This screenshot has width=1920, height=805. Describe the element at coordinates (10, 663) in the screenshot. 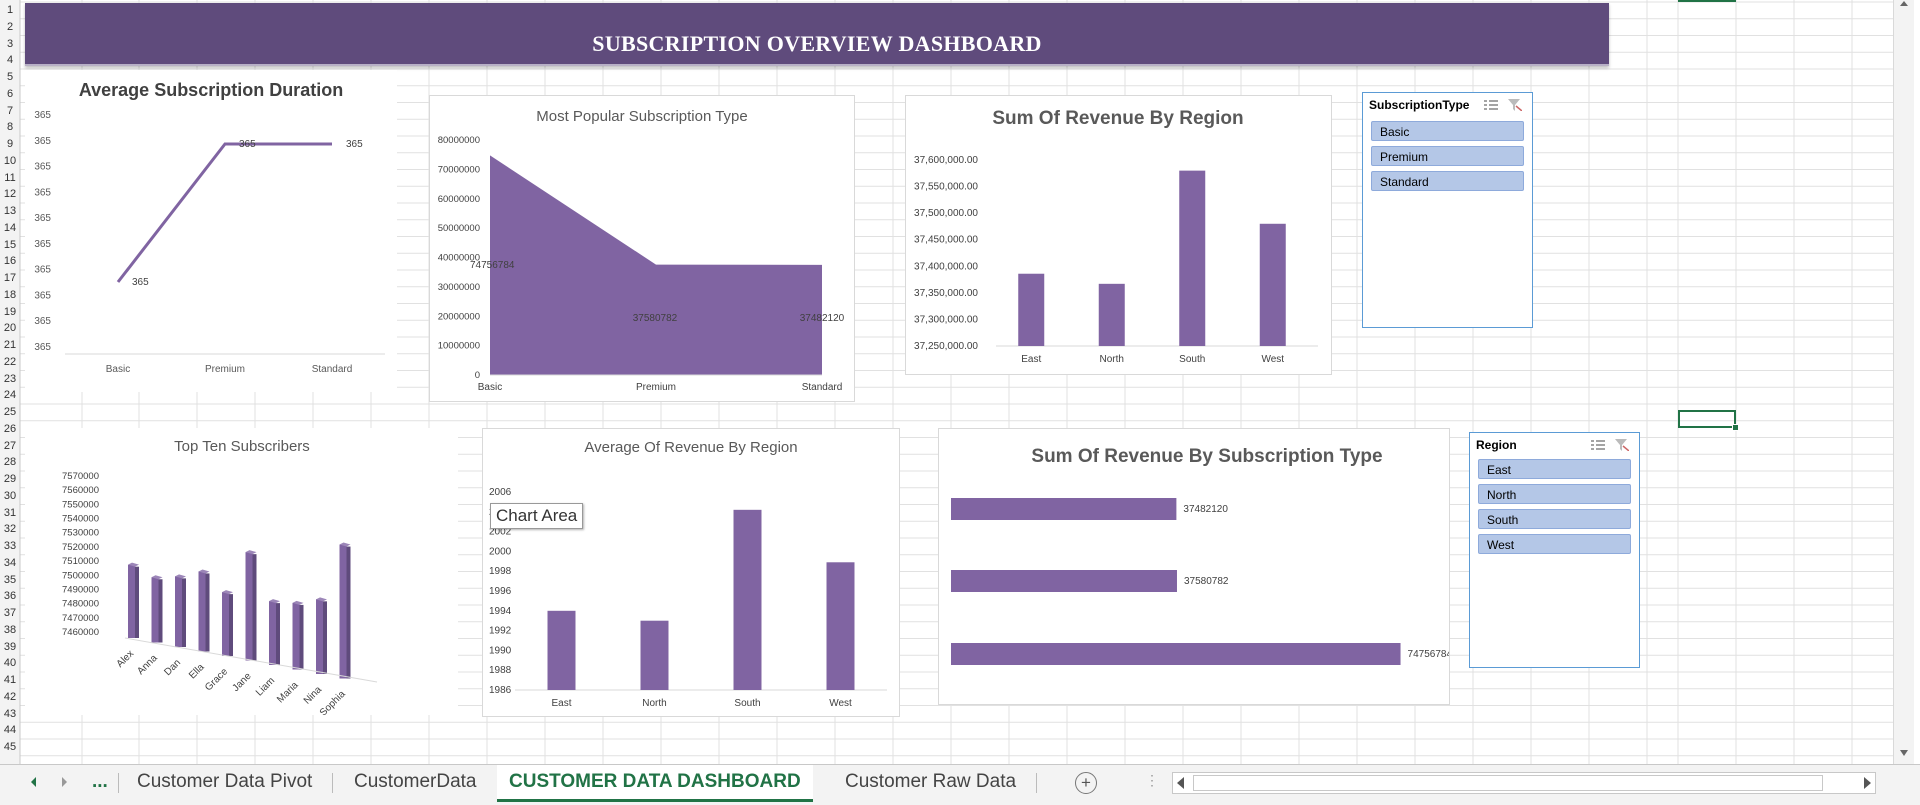

I see `row-number: 40` at that location.